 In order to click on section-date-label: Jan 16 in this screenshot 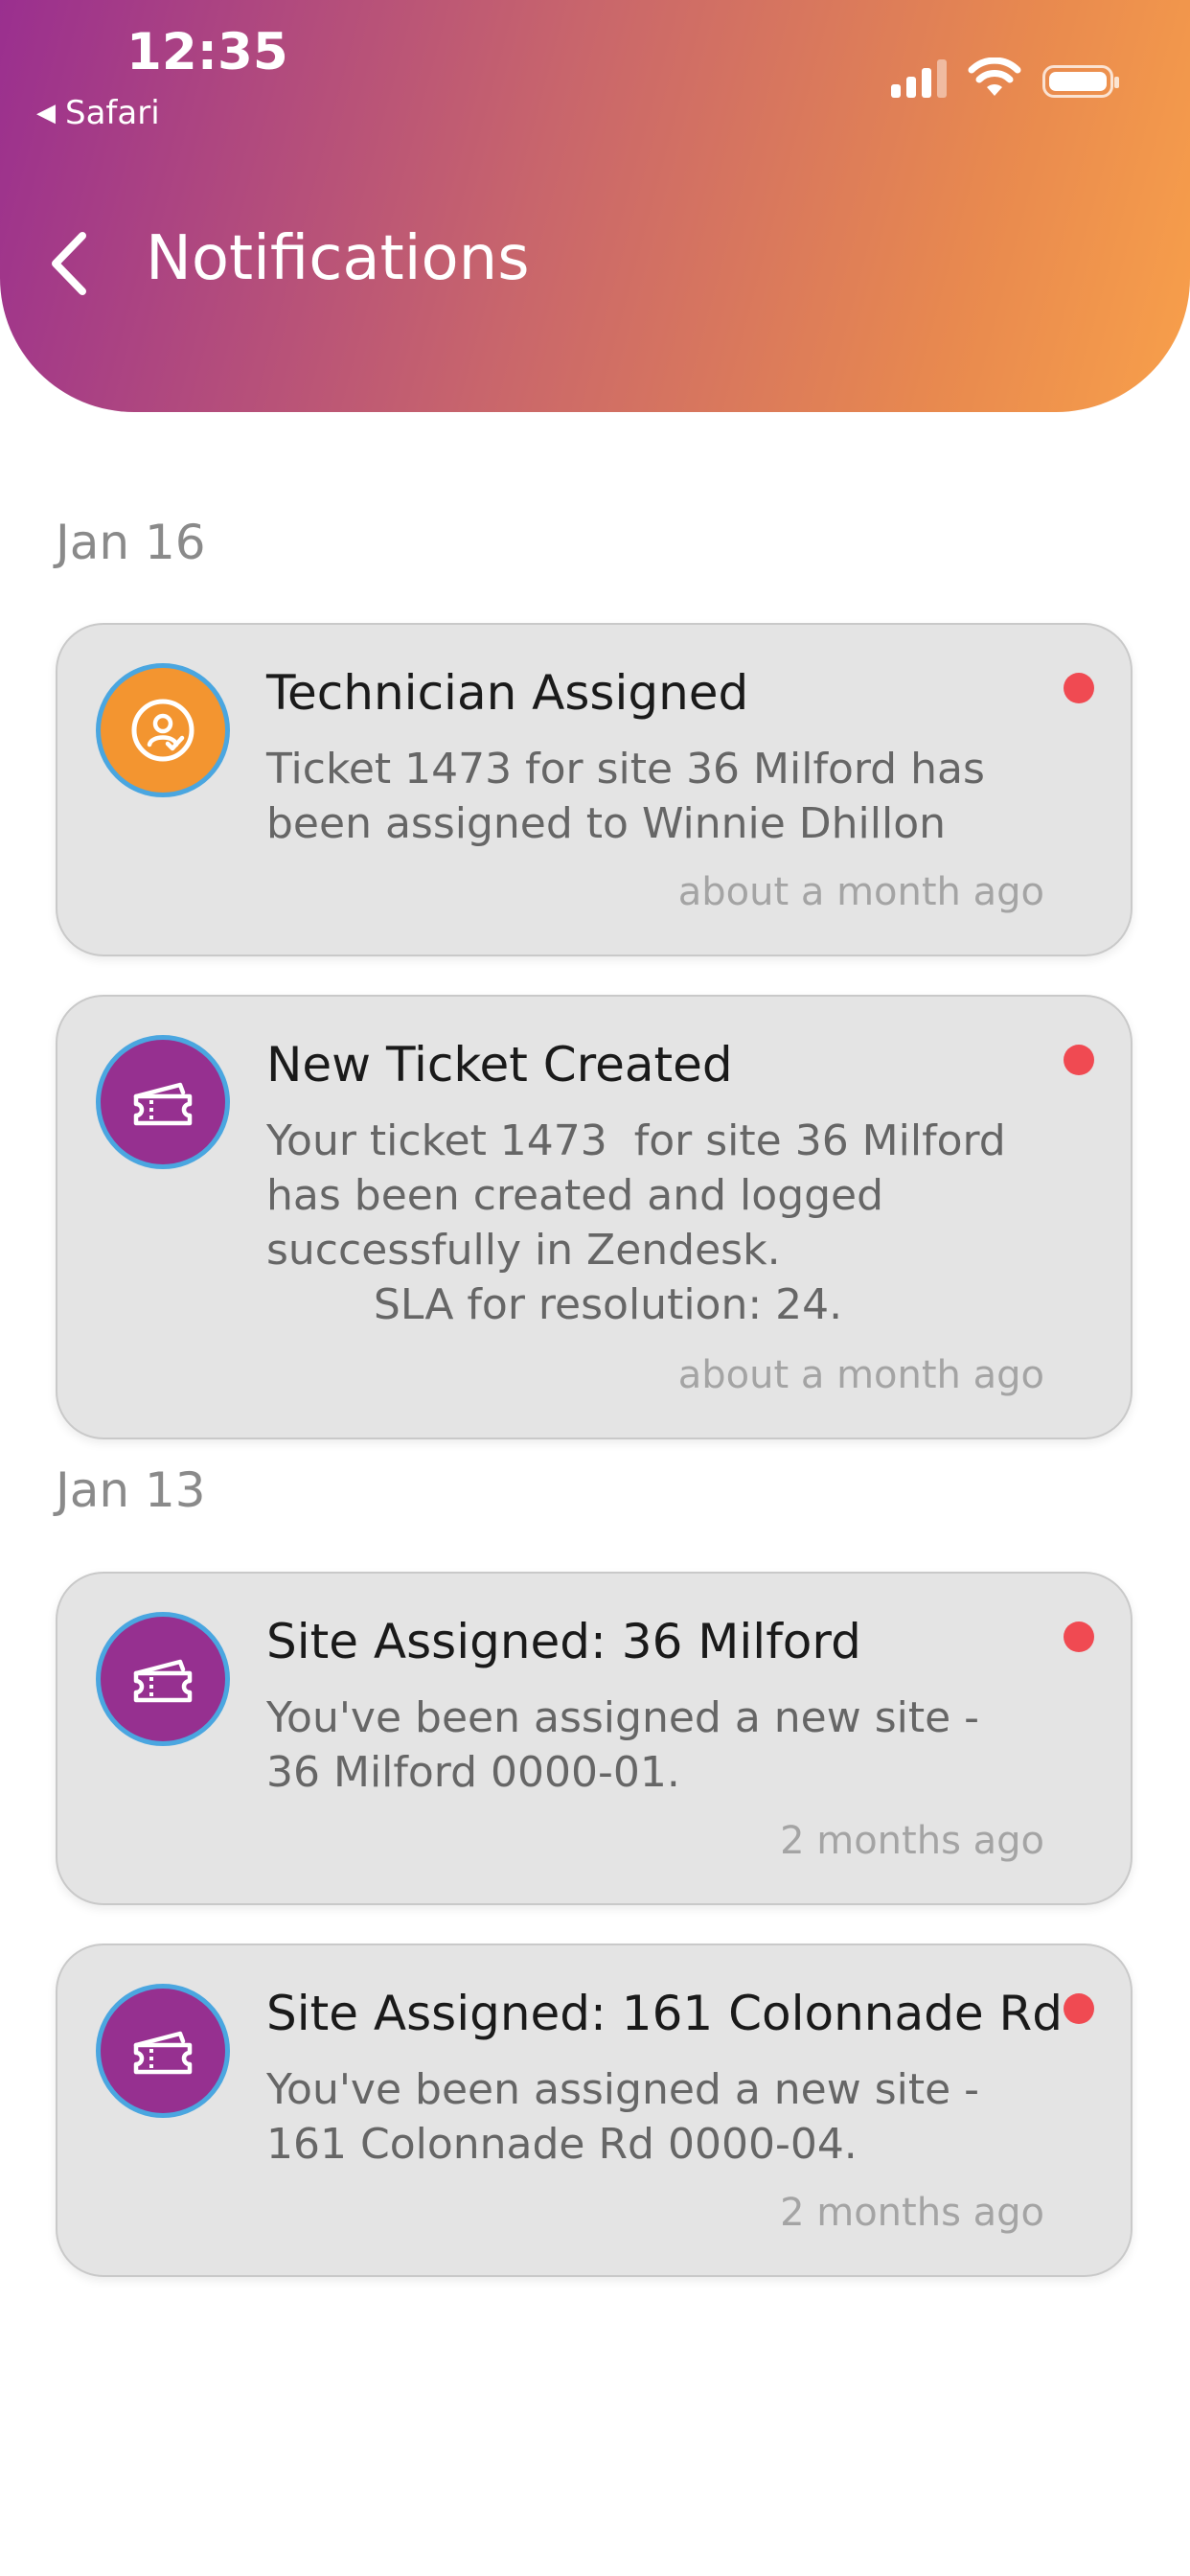, I will do `click(131, 542)`.